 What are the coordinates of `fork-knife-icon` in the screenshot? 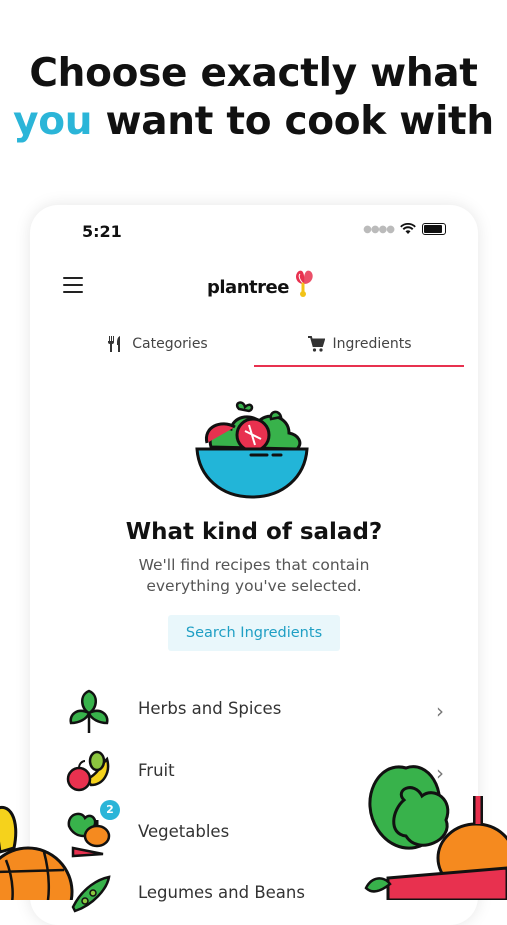 It's located at (114, 344).